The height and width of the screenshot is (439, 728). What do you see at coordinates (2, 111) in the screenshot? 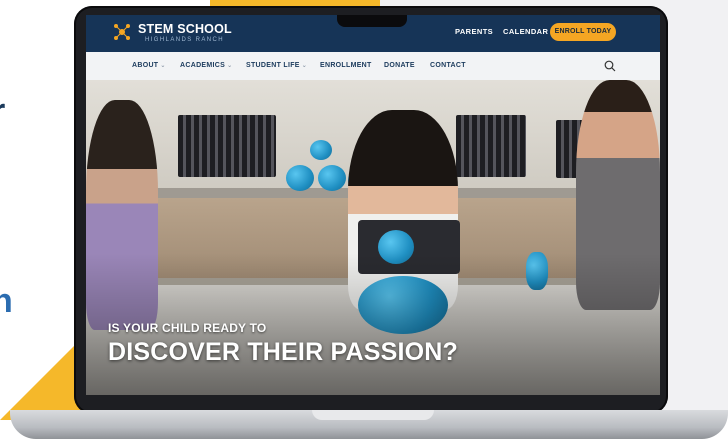
I see `side-text-fragment: r` at bounding box center [2, 111].